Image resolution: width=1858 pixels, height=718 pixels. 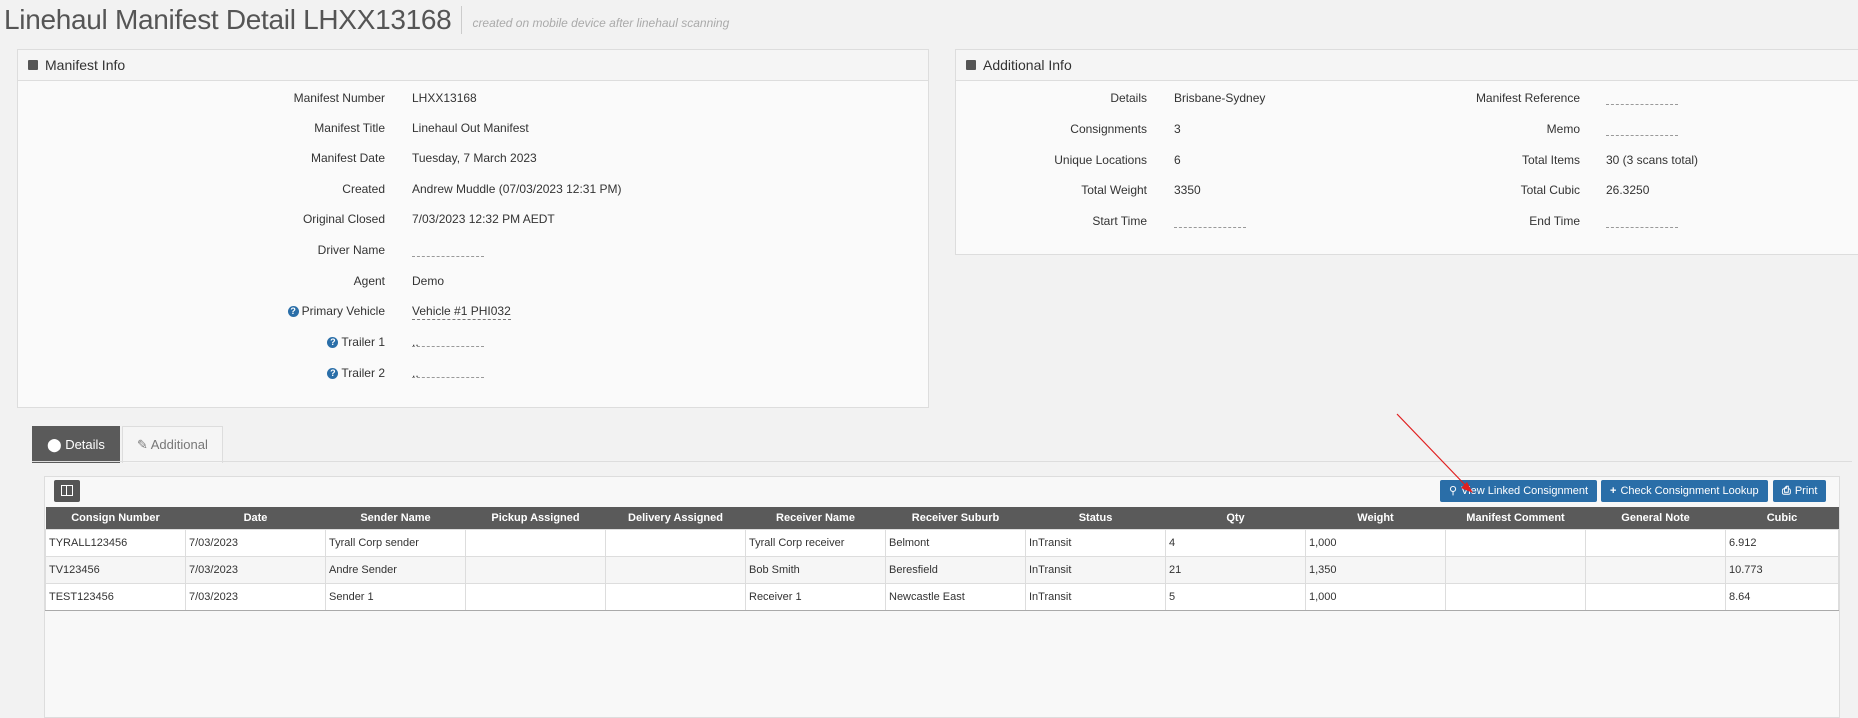 I want to click on field-label-wrap: ? Primary Vehicle, so click(x=282, y=311).